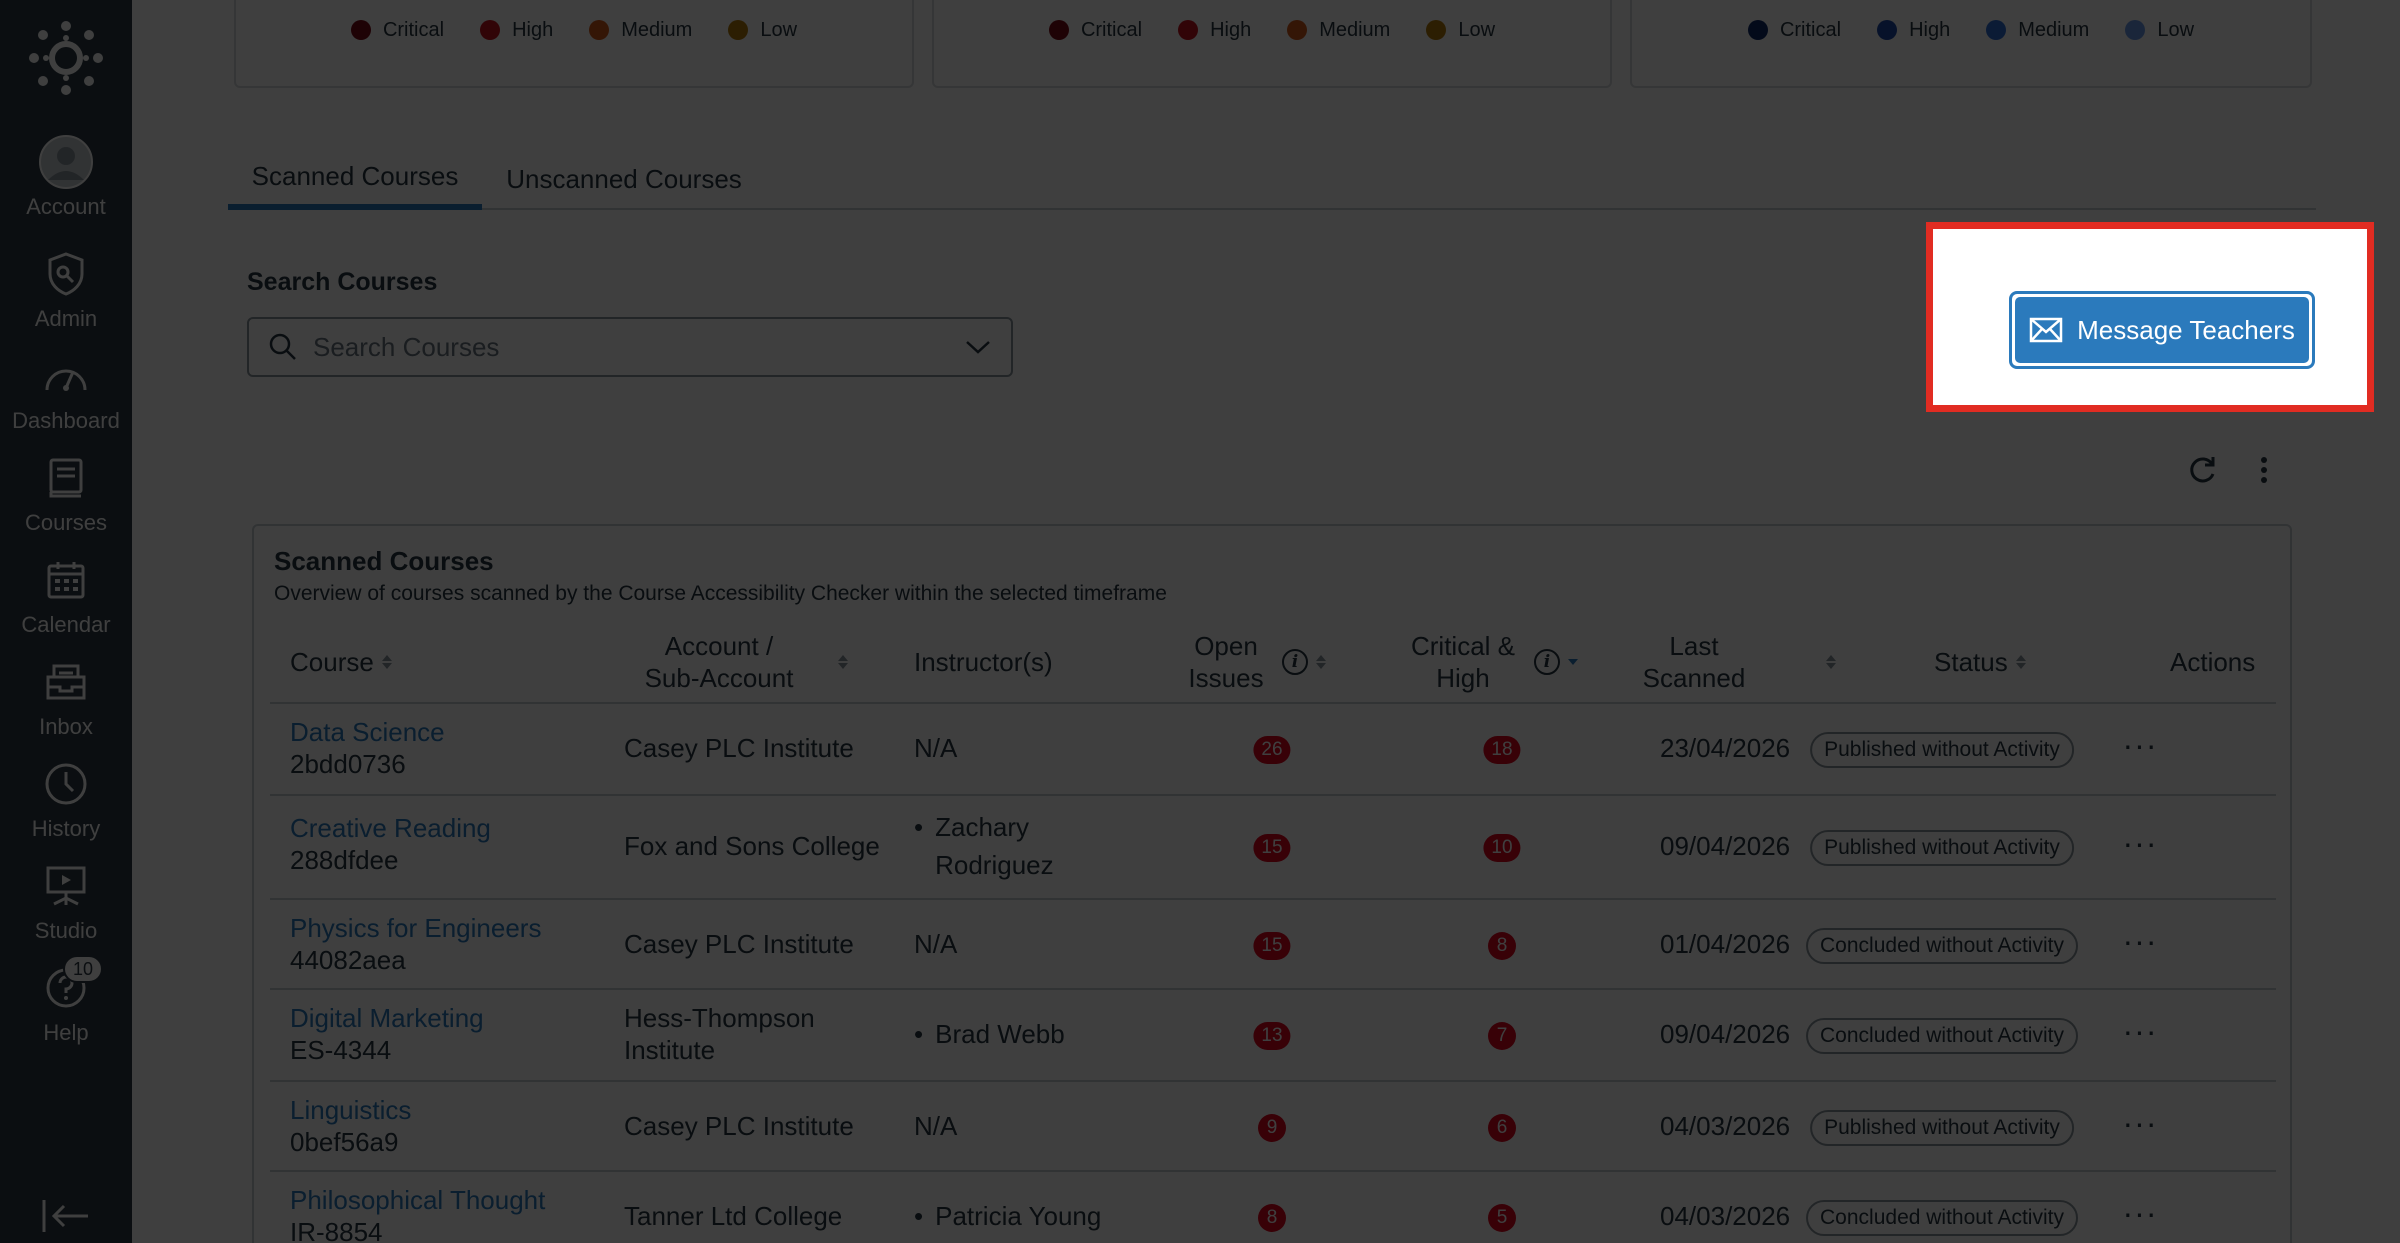  I want to click on open-issues-badge: 26, so click(1272, 750).